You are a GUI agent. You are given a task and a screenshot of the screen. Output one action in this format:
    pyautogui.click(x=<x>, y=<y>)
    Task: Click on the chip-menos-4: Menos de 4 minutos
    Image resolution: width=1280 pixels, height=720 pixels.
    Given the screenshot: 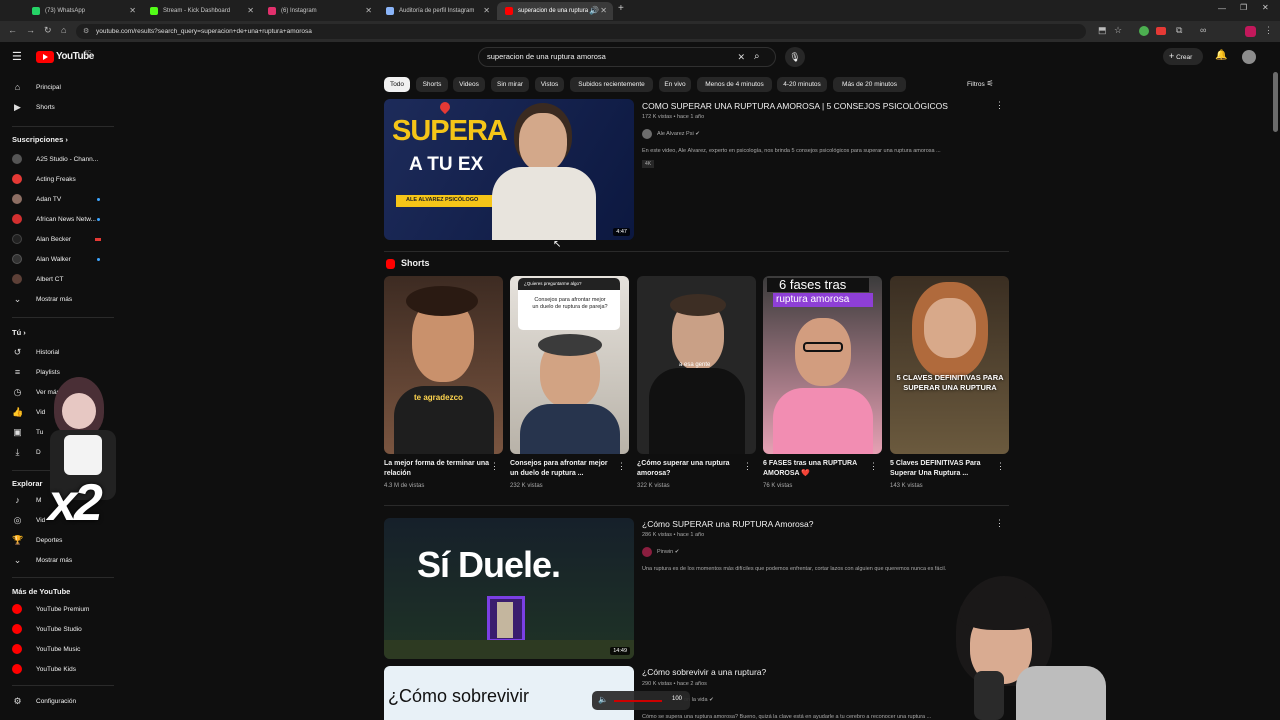 What is the action you would take?
    pyautogui.click(x=734, y=84)
    